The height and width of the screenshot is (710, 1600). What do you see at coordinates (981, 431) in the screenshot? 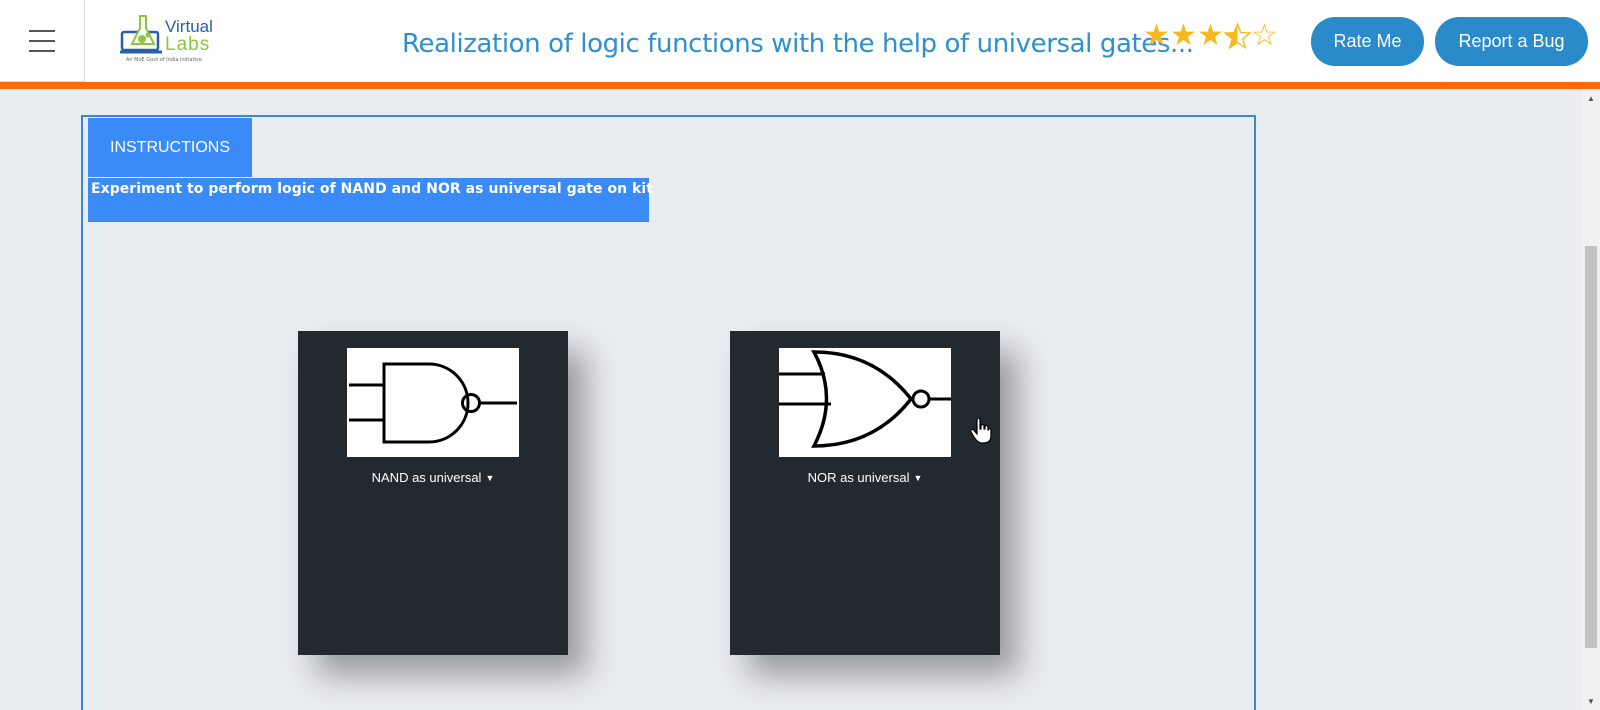
I see `hand-pointer-cursor-icon` at bounding box center [981, 431].